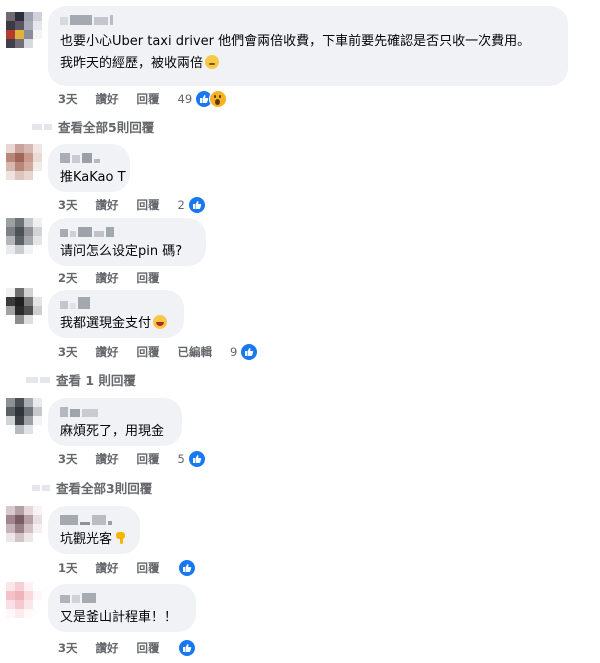  I want to click on comment-actions: 3天 讚好 回覆 2, so click(132, 205).